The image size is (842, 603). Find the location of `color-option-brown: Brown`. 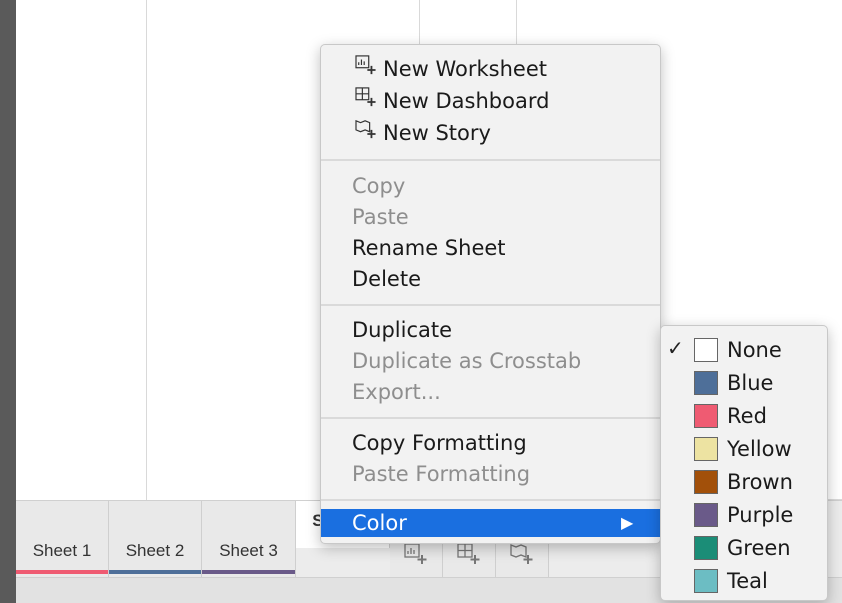

color-option-brown: Brown is located at coordinates (744, 481).